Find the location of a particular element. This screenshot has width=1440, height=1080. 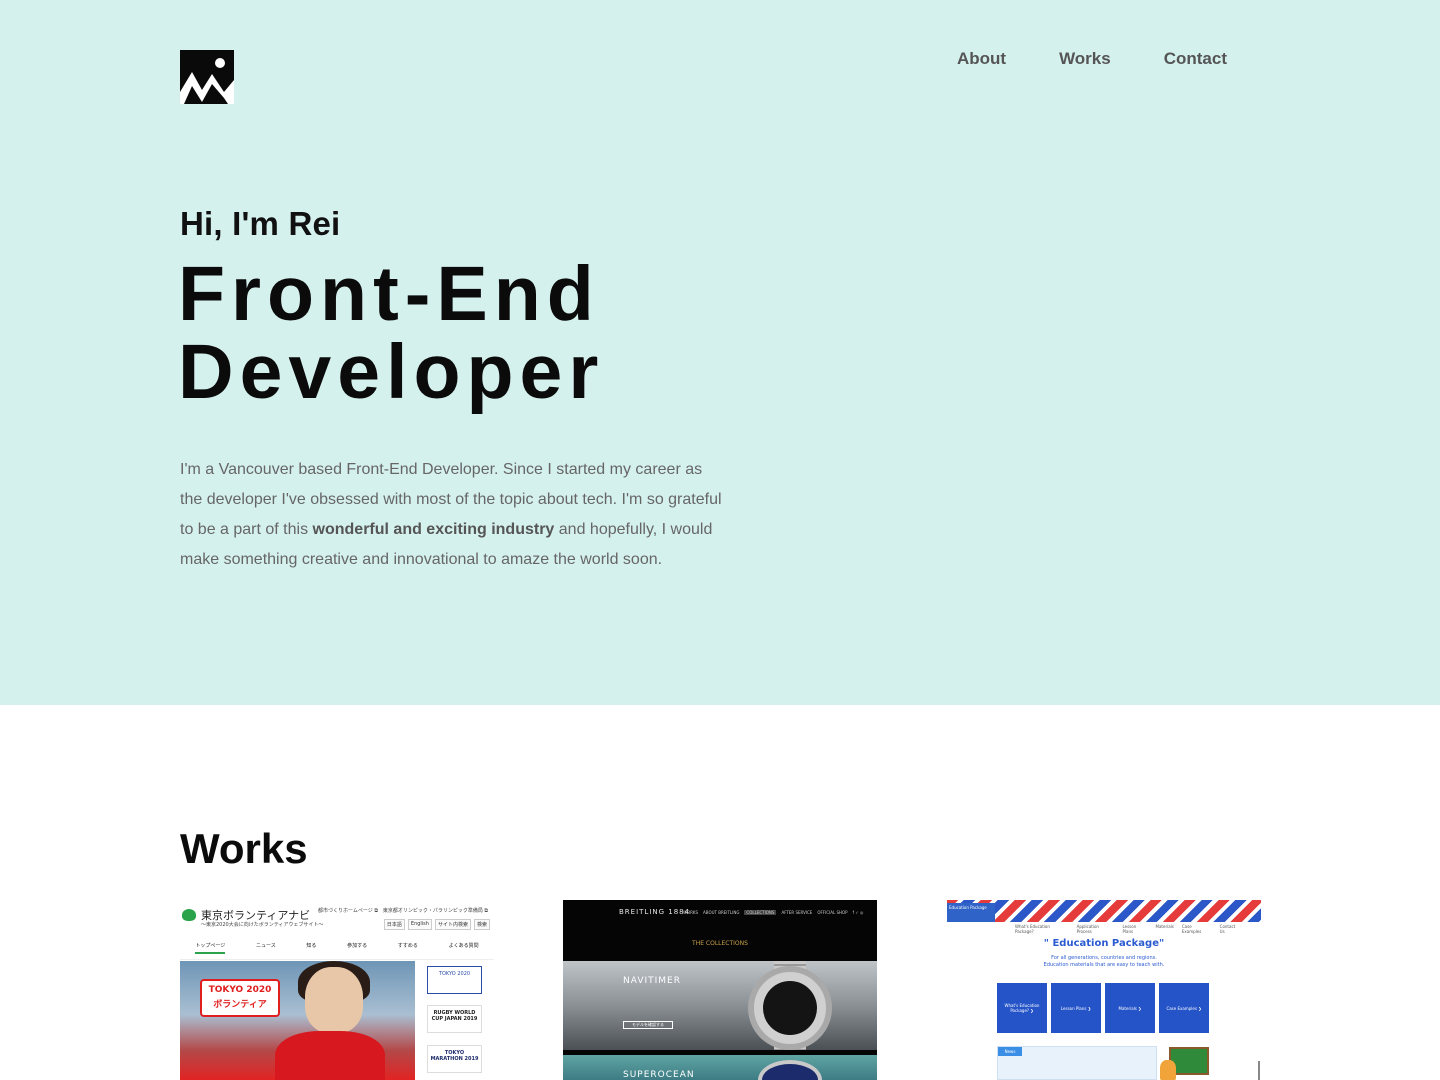

c3-menu-item: Application Process is located at coordinates (1087, 929).